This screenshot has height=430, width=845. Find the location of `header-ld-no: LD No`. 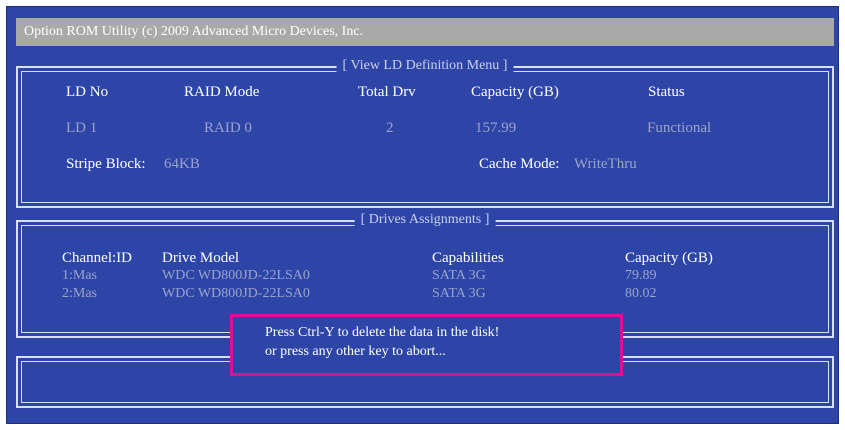

header-ld-no: LD No is located at coordinates (87, 92).